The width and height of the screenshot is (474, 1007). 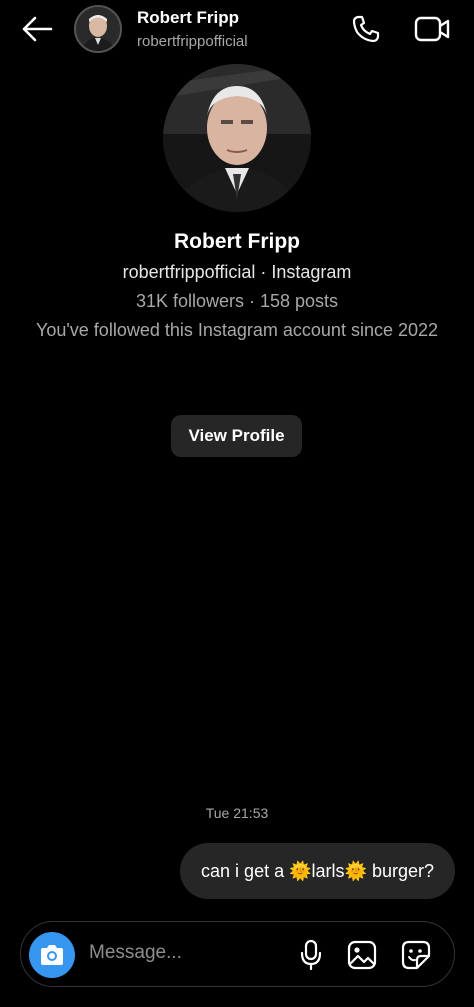 I want to click on sticker-icon, so click(x=416, y=955).